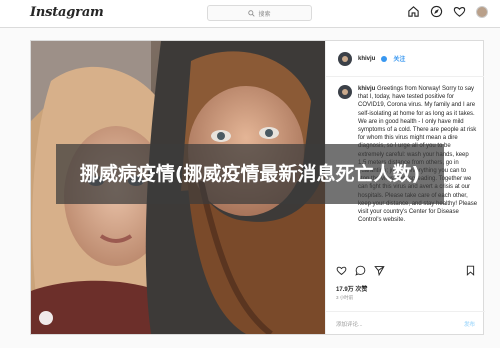 The image size is (500, 348). What do you see at coordinates (405, 323) in the screenshot?
I see `comment-input: 添加评论... 发布` at bounding box center [405, 323].